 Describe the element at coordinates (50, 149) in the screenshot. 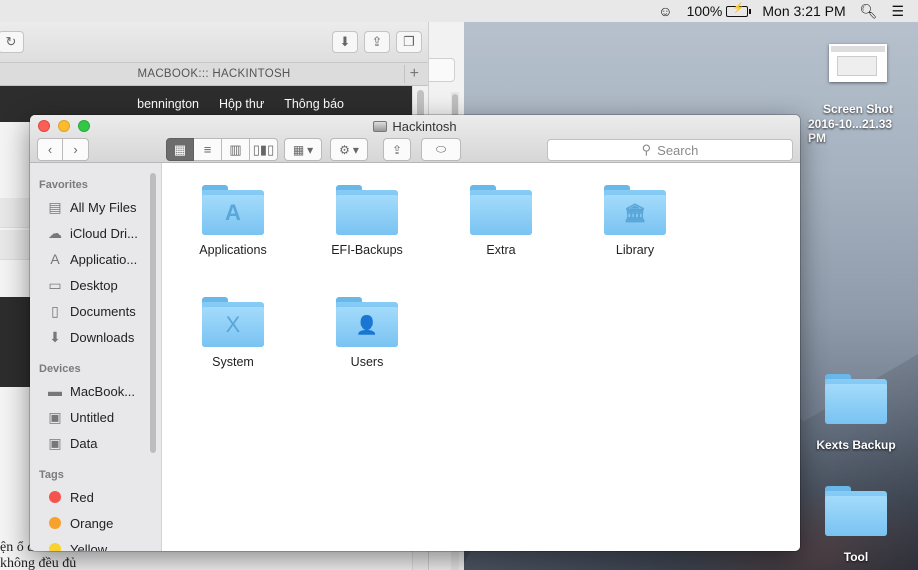

I see `back-button: ‹` at that location.